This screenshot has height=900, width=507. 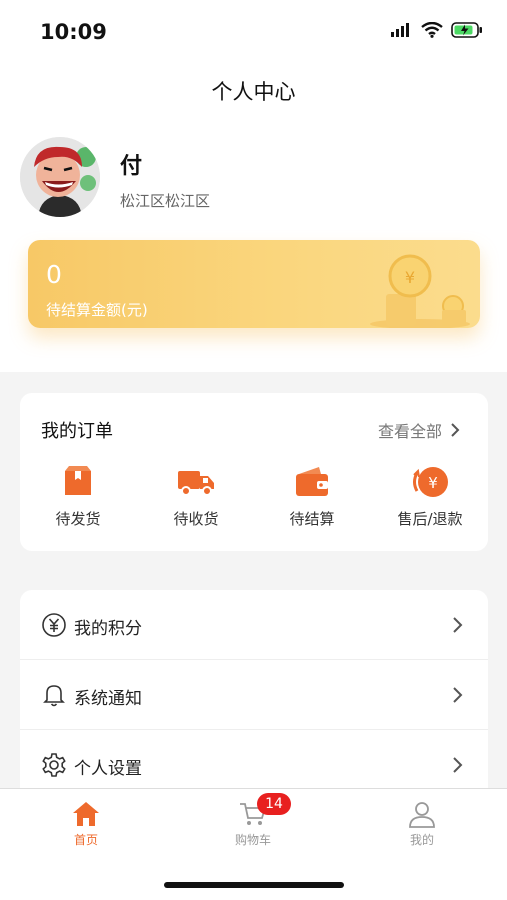 What do you see at coordinates (85, 840) in the screenshot?
I see `tab-label: 首页` at bounding box center [85, 840].